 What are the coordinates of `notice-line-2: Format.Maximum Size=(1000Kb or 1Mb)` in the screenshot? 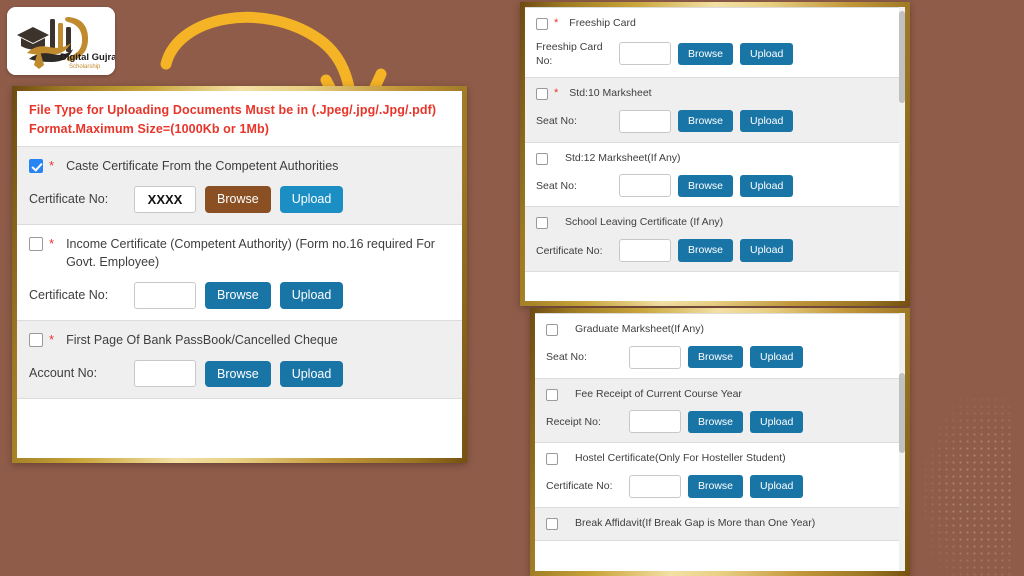 It's located at (149, 129).